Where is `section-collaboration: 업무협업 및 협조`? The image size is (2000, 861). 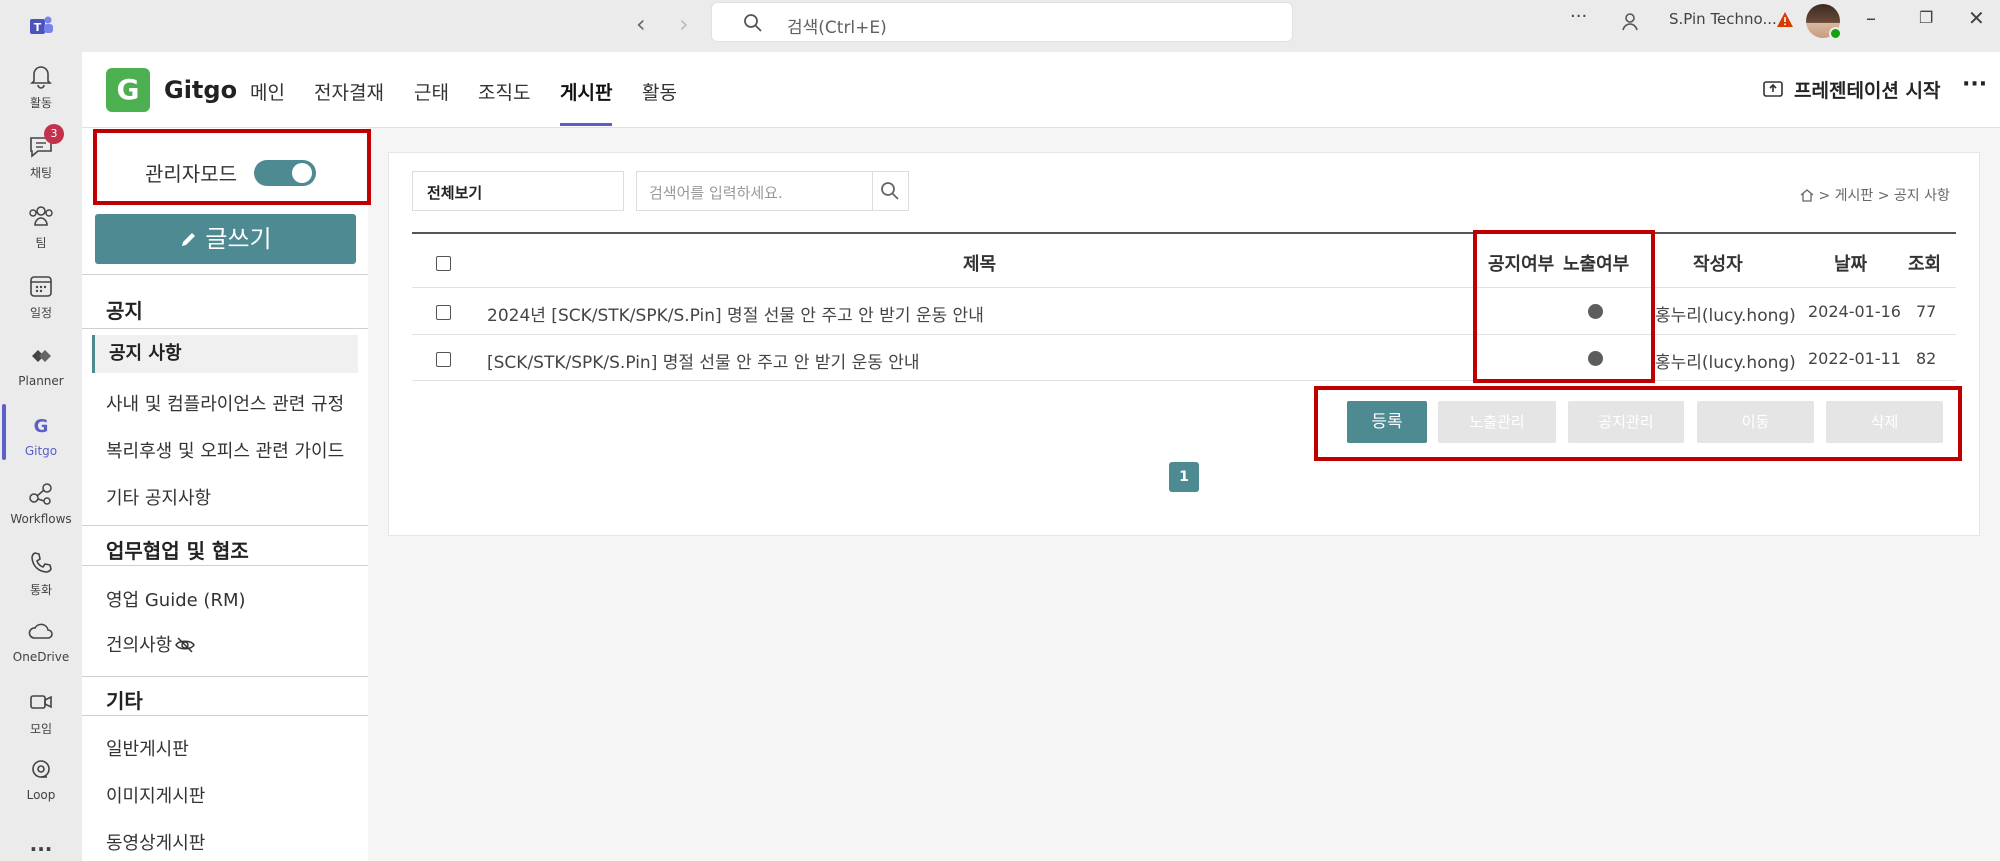
section-collaboration: 업무협업 및 협조 is located at coordinates (177, 551).